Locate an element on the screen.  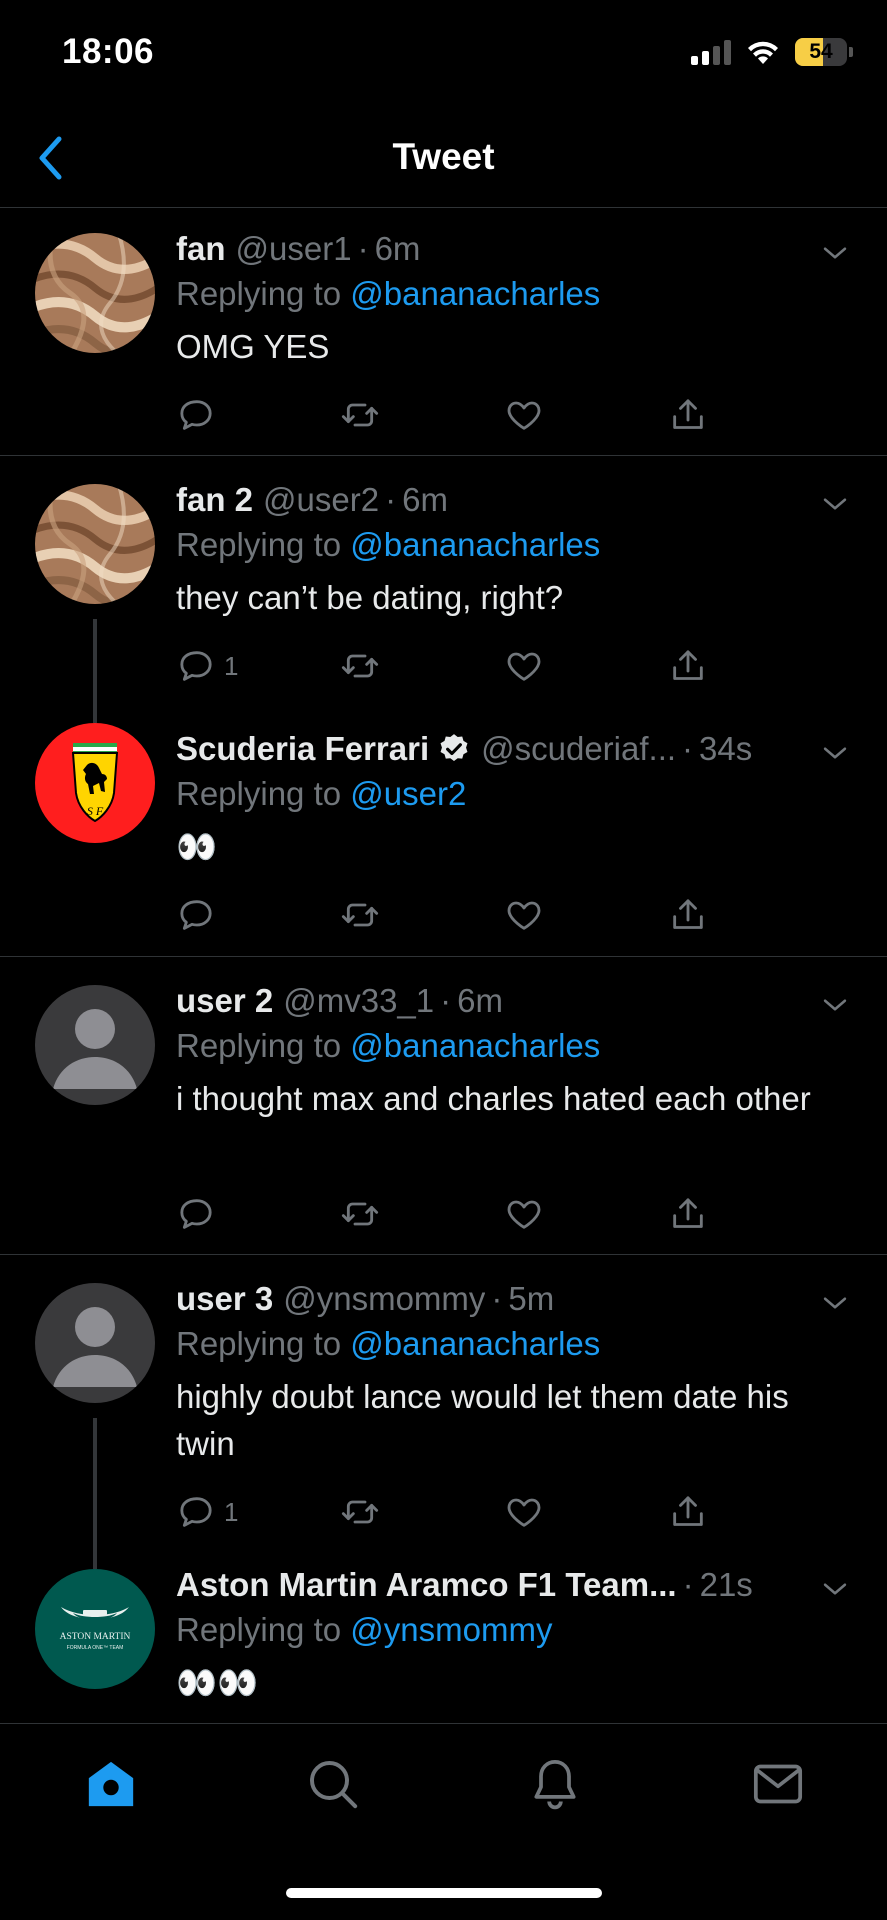
display-name: Scuderia Ferrari is located at coordinates (302, 749).